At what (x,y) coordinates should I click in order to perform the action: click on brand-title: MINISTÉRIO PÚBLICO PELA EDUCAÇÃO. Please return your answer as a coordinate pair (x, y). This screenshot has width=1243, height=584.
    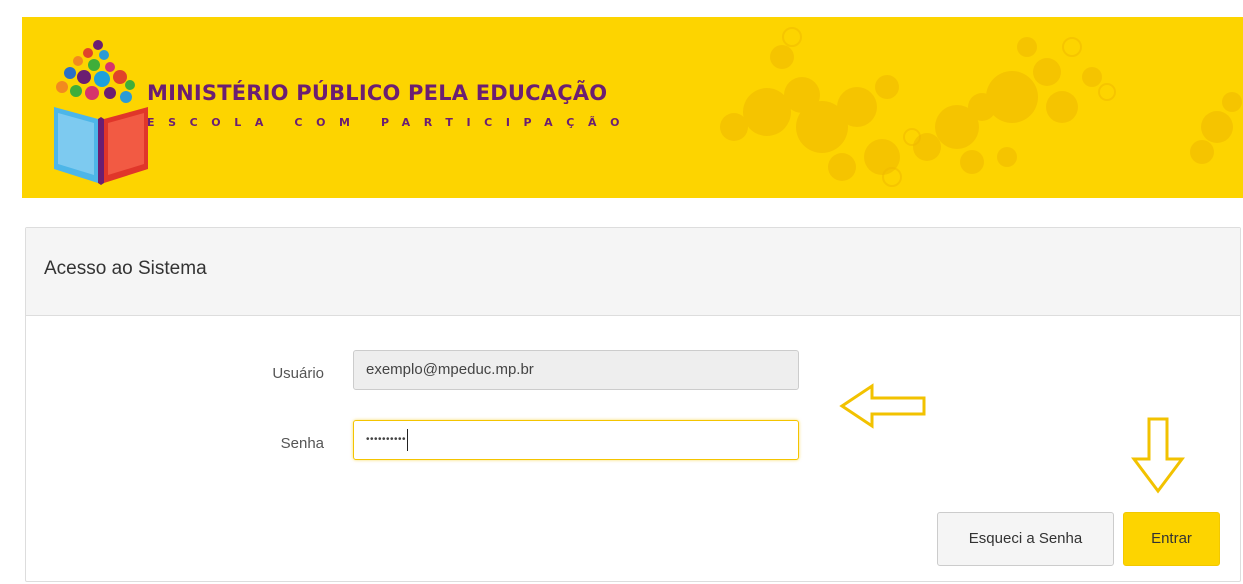
    Looking at the image, I should click on (377, 93).